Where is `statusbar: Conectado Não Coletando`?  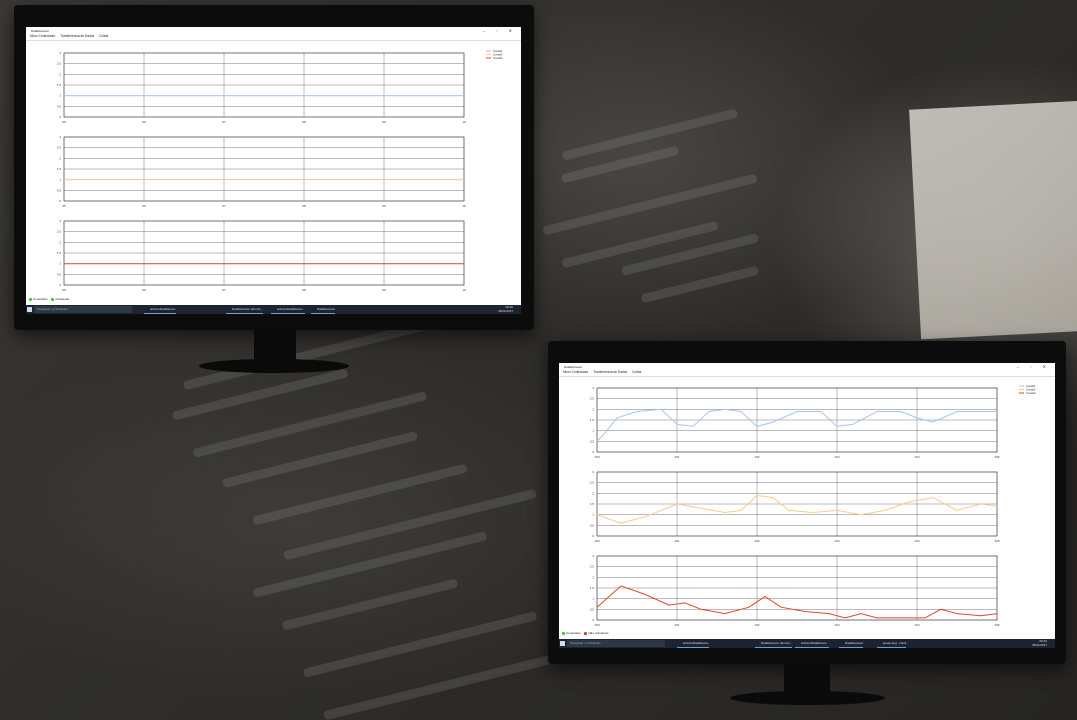 statusbar: Conectado Não Coletando is located at coordinates (807, 633).